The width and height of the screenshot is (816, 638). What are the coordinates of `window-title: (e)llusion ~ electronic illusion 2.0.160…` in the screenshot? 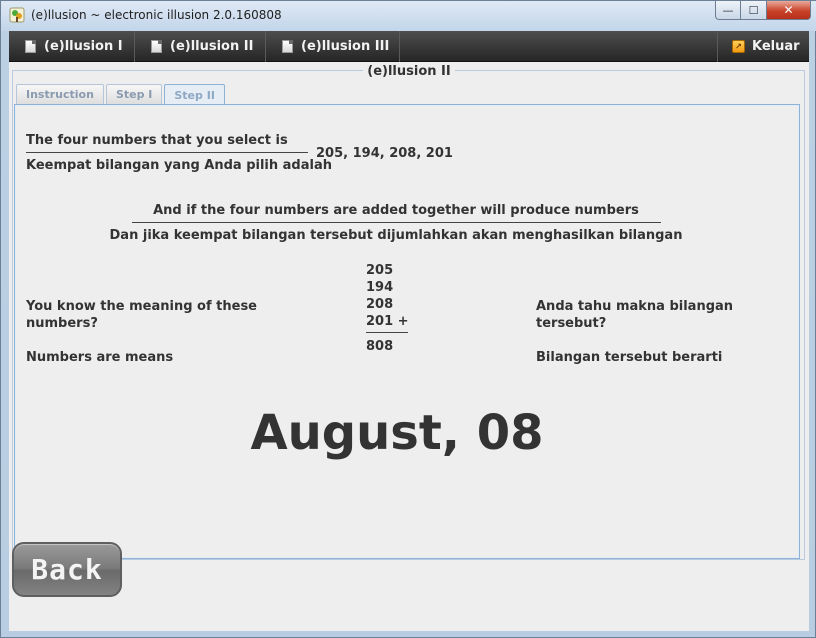 It's located at (156, 15).